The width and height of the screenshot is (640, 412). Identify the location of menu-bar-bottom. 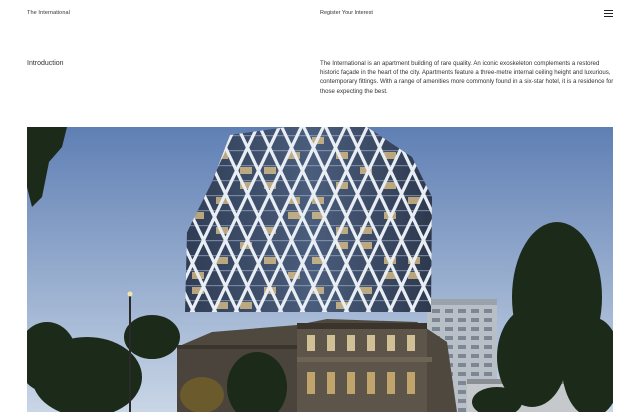
(608, 17).